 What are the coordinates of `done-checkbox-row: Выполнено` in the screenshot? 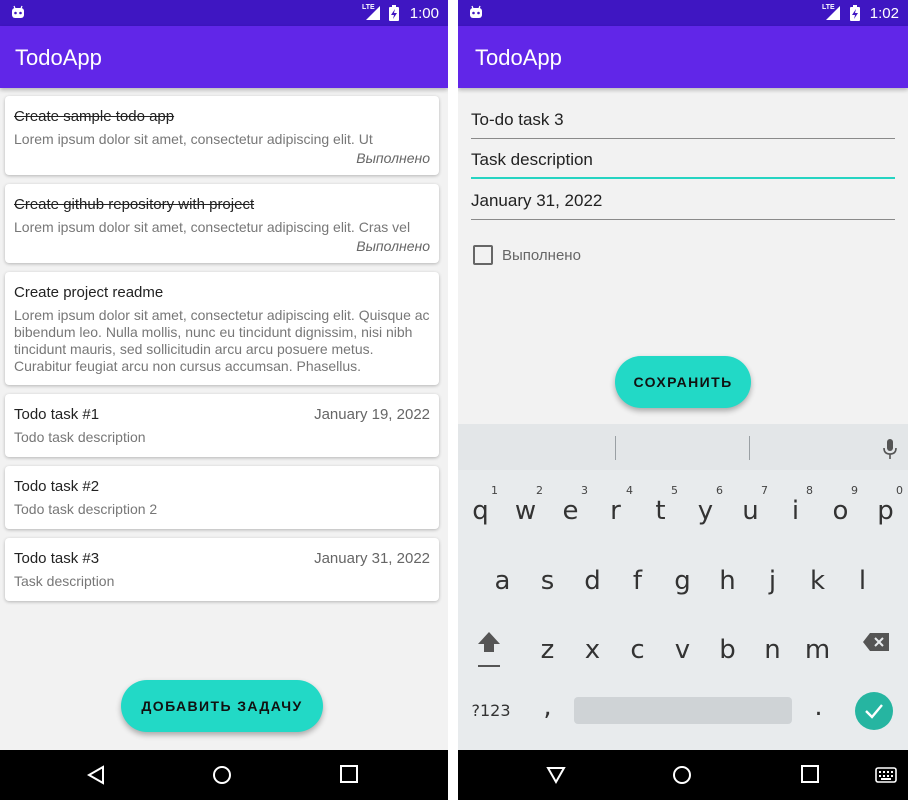 It's located at (527, 255).